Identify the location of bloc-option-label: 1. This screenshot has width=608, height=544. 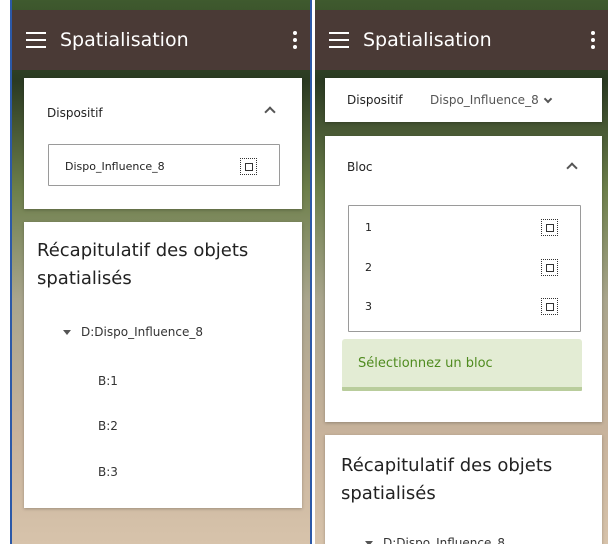
(368, 227).